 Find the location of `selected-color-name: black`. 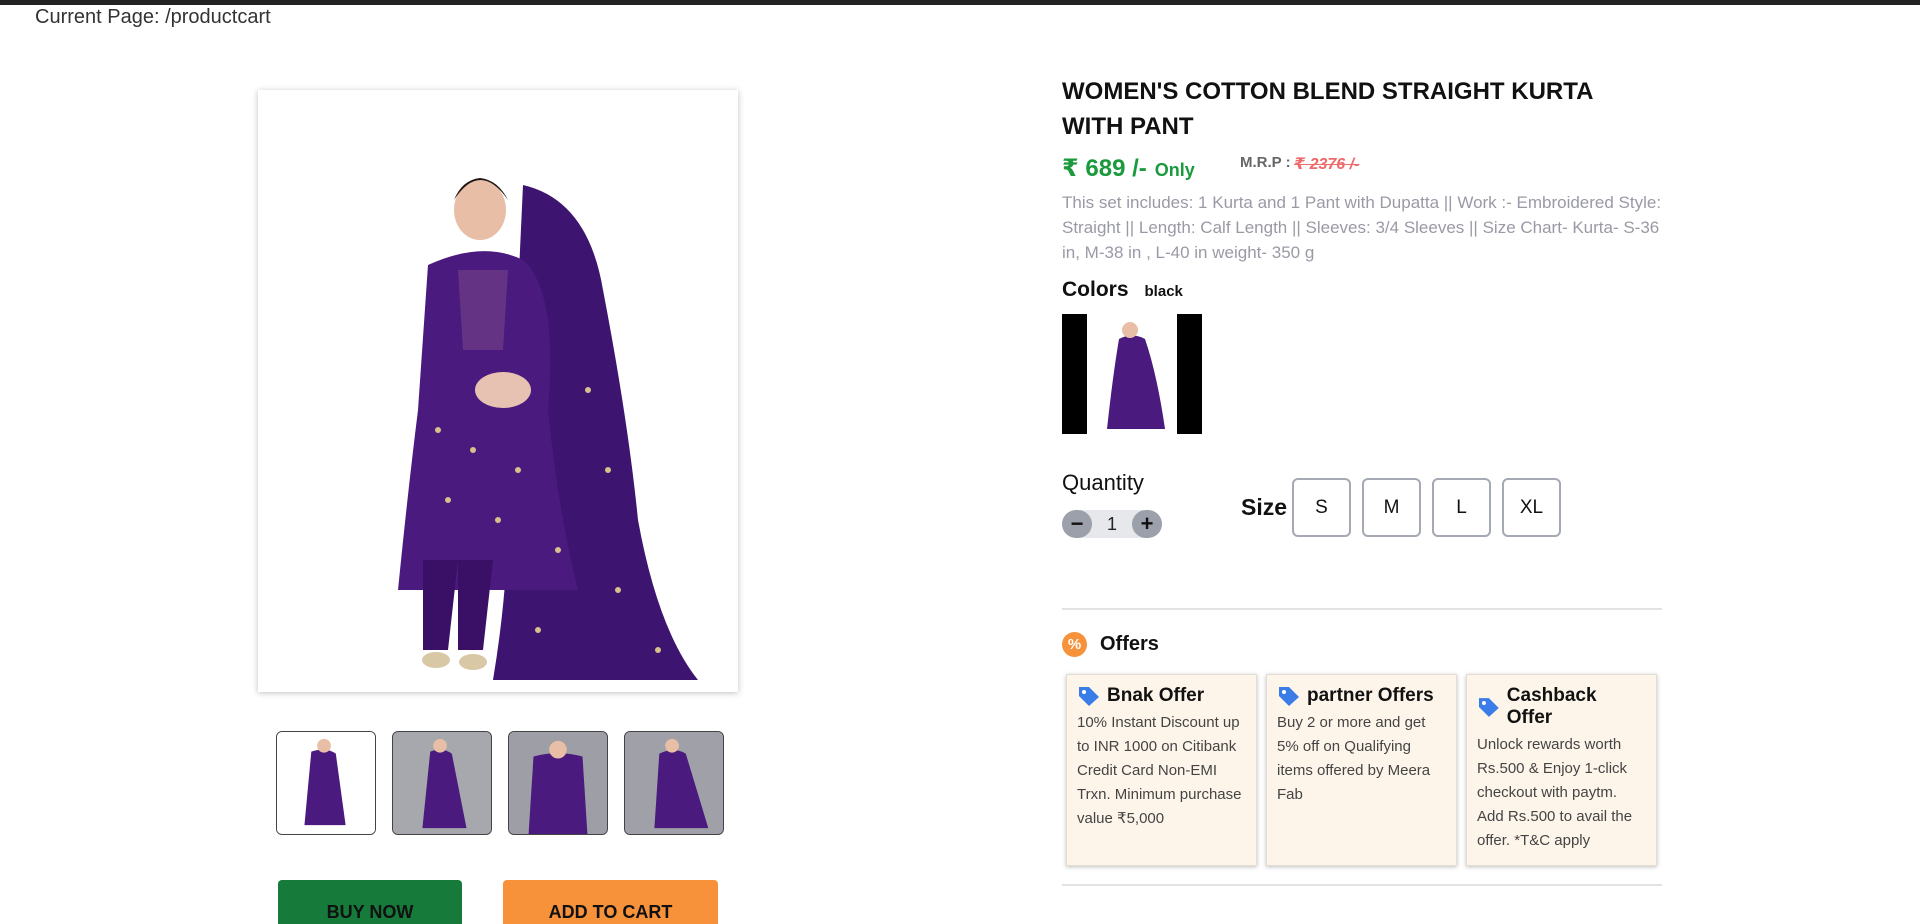

selected-color-name: black is located at coordinates (1163, 291).